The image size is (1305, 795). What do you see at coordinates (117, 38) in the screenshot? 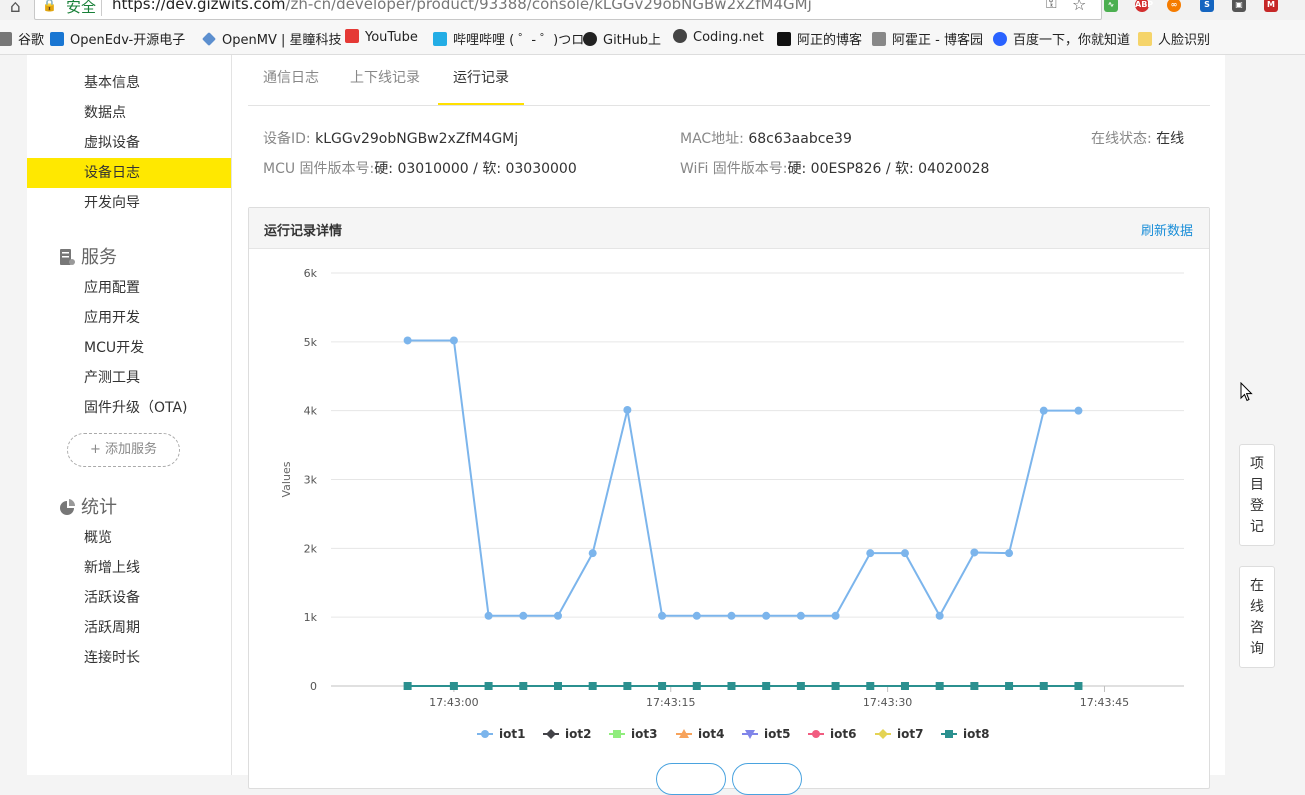
I see `bookmark-item: OpenEdv-开源电子` at bounding box center [117, 38].